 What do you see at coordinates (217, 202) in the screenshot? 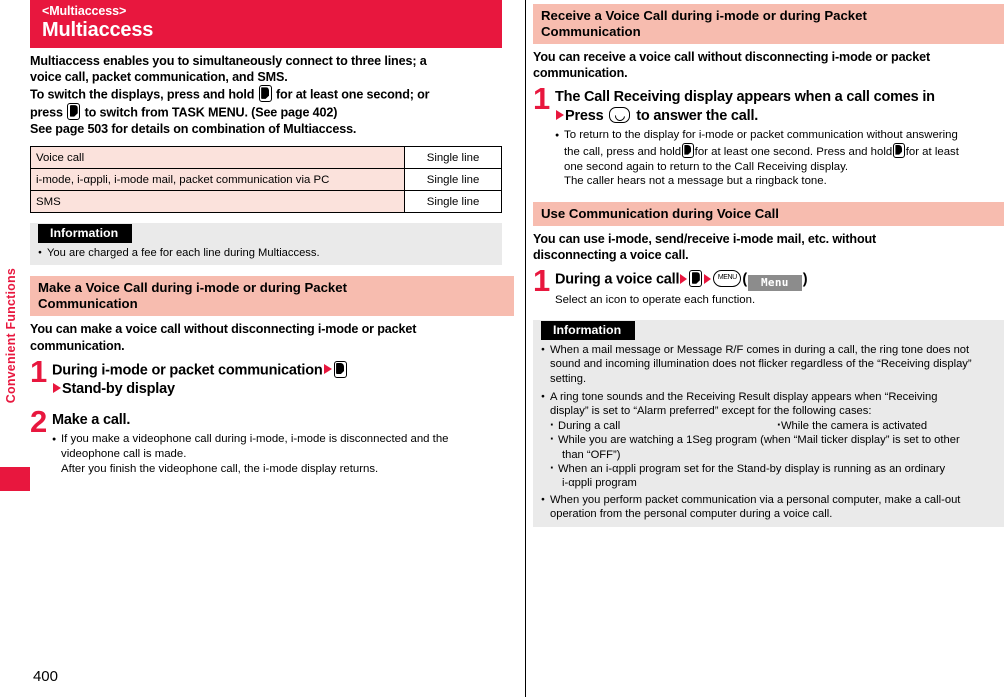
I see `table-cell-desc: SMS` at bounding box center [217, 202].